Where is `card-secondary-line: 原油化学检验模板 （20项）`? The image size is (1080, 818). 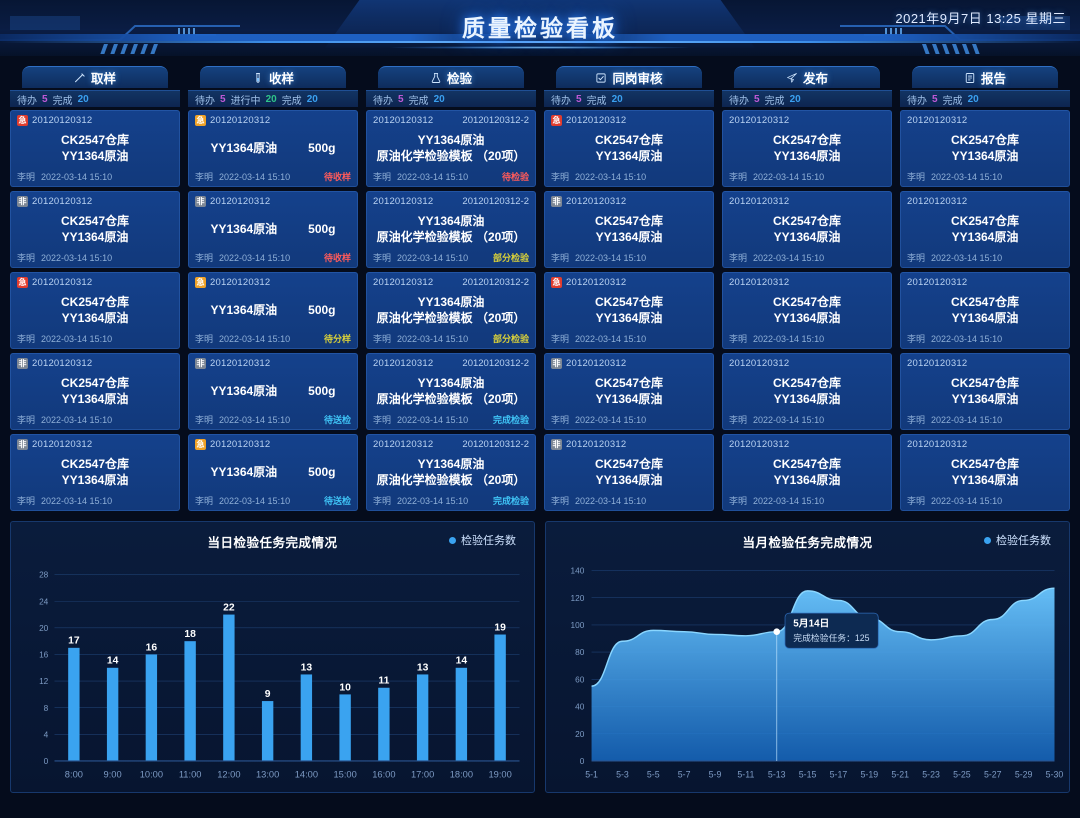 card-secondary-line: 原油化学检验模板 （20项） is located at coordinates (451, 480).